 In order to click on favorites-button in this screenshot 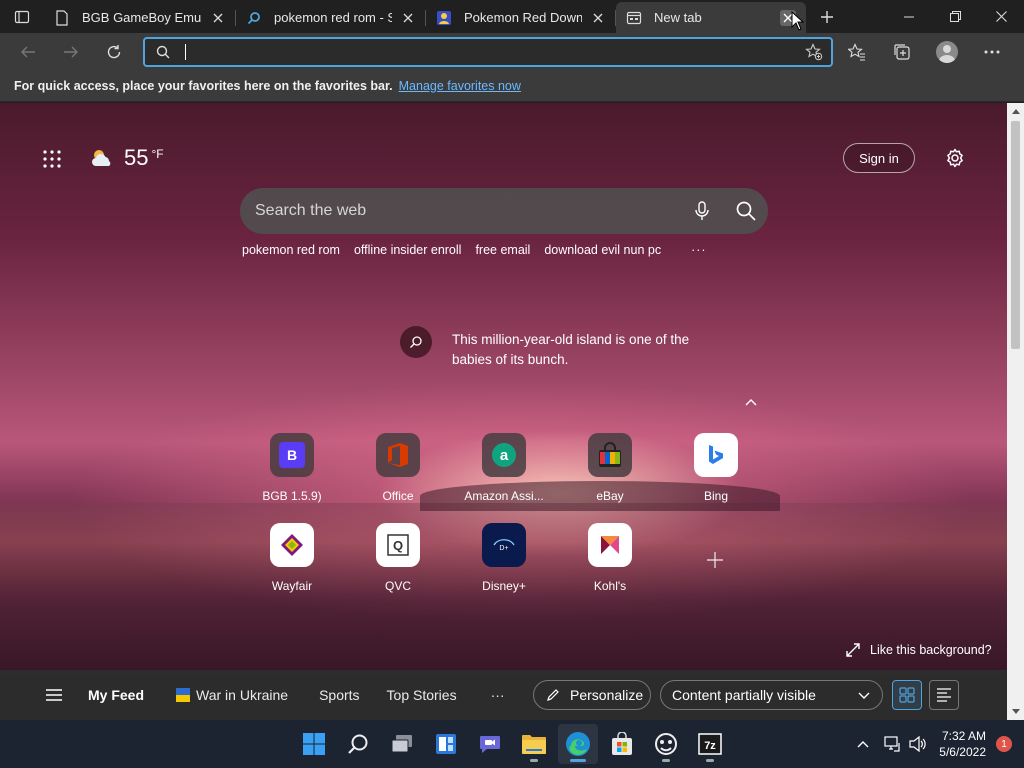, I will do `click(856, 52)`.